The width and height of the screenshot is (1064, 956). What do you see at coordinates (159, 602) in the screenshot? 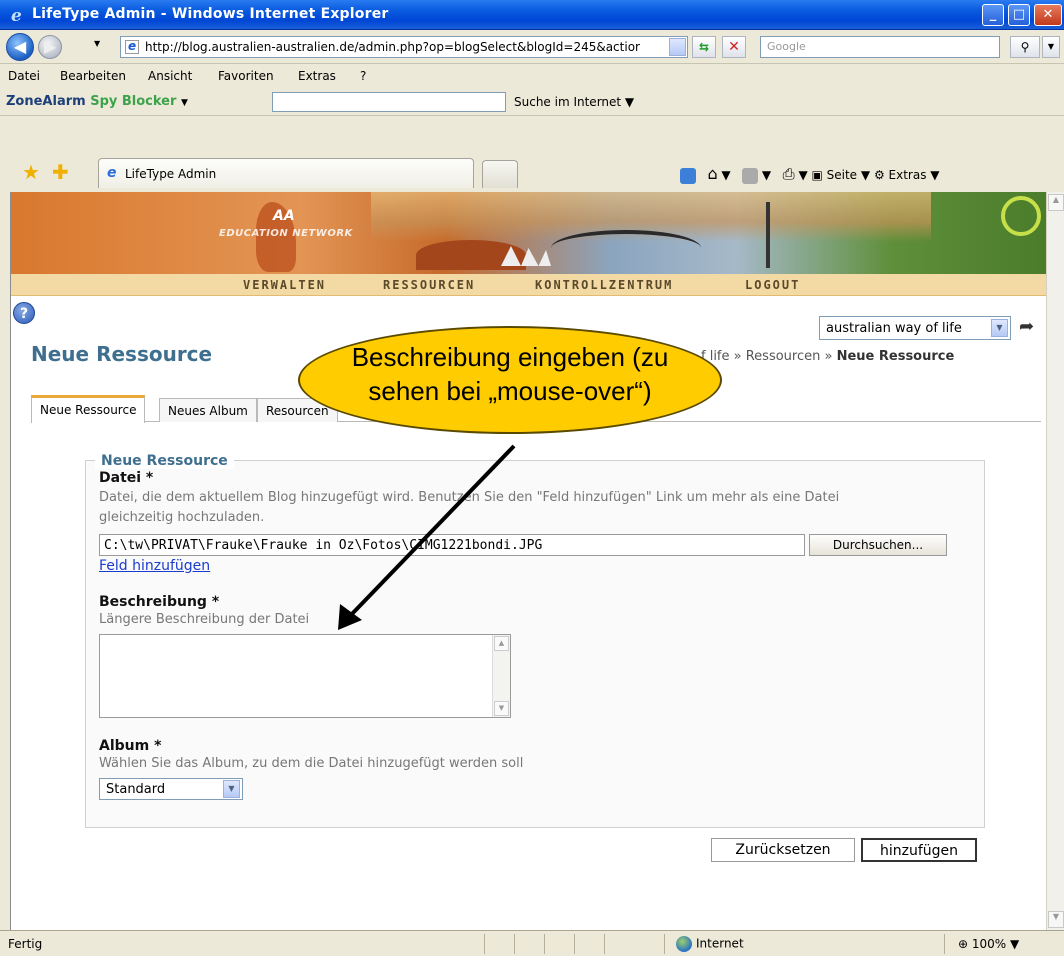
I see `description-label: Beschreibung *` at bounding box center [159, 602].